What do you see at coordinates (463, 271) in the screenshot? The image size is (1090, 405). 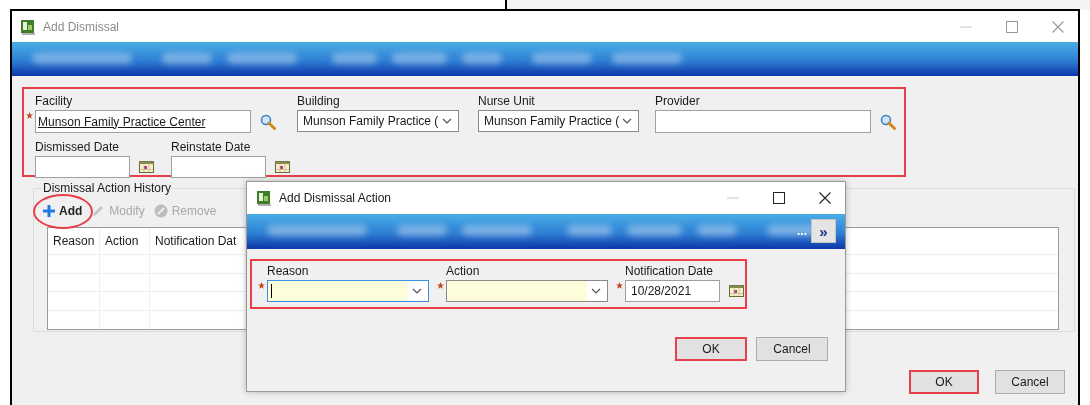 I see `field-label: Action` at bounding box center [463, 271].